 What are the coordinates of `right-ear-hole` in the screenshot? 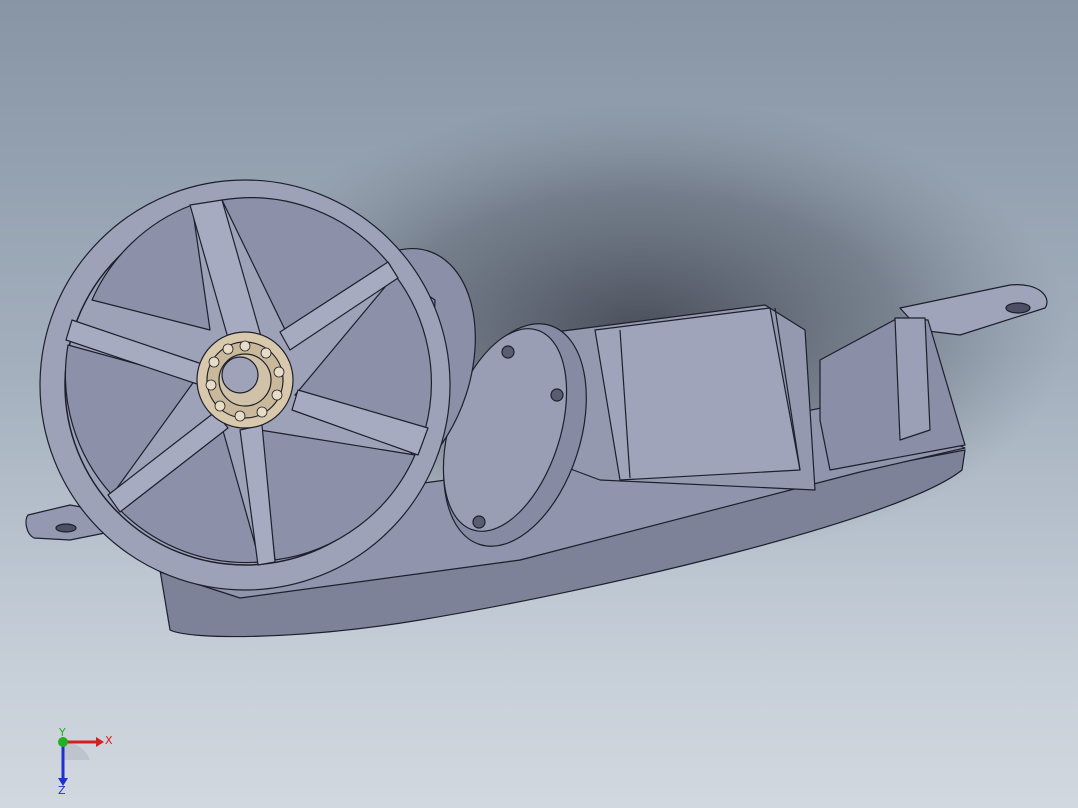 It's located at (1018, 308).